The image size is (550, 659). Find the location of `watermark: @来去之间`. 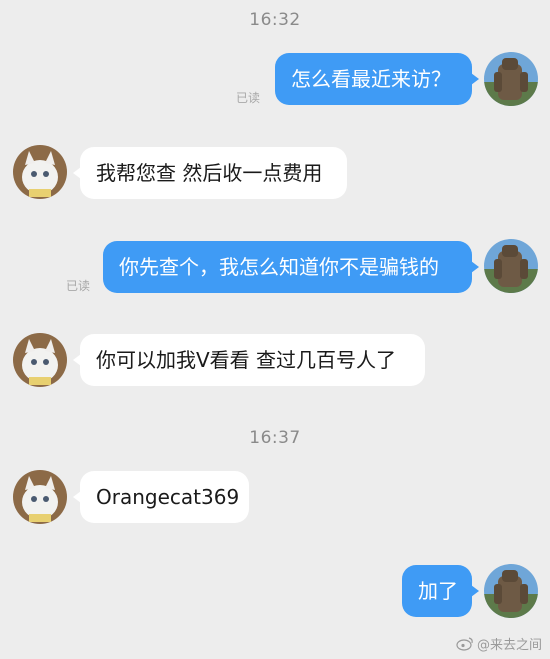

watermark: @来去之间 is located at coordinates (499, 643).